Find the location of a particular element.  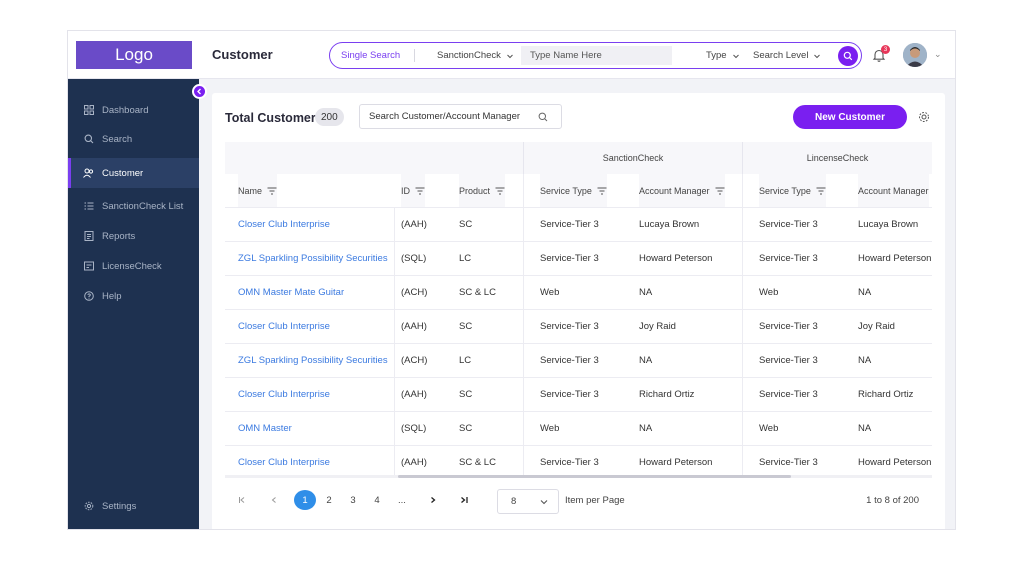

table-cell: SC is located at coordinates (466, 326).